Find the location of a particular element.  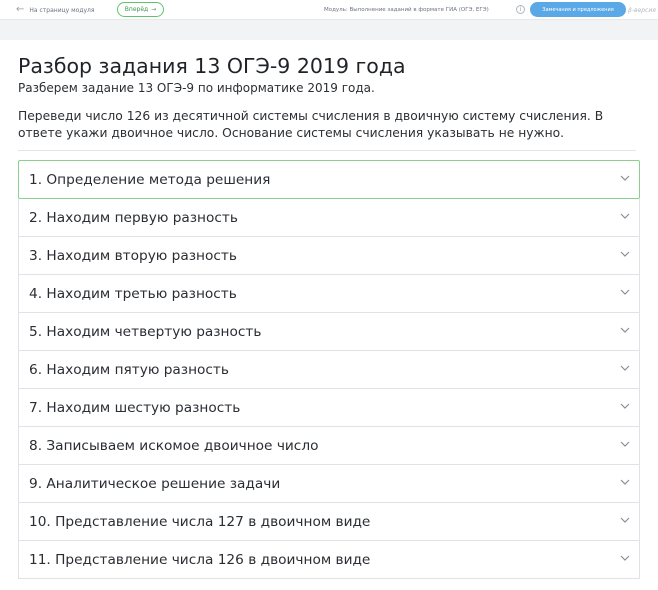

info-icon: i is located at coordinates (520, 9).